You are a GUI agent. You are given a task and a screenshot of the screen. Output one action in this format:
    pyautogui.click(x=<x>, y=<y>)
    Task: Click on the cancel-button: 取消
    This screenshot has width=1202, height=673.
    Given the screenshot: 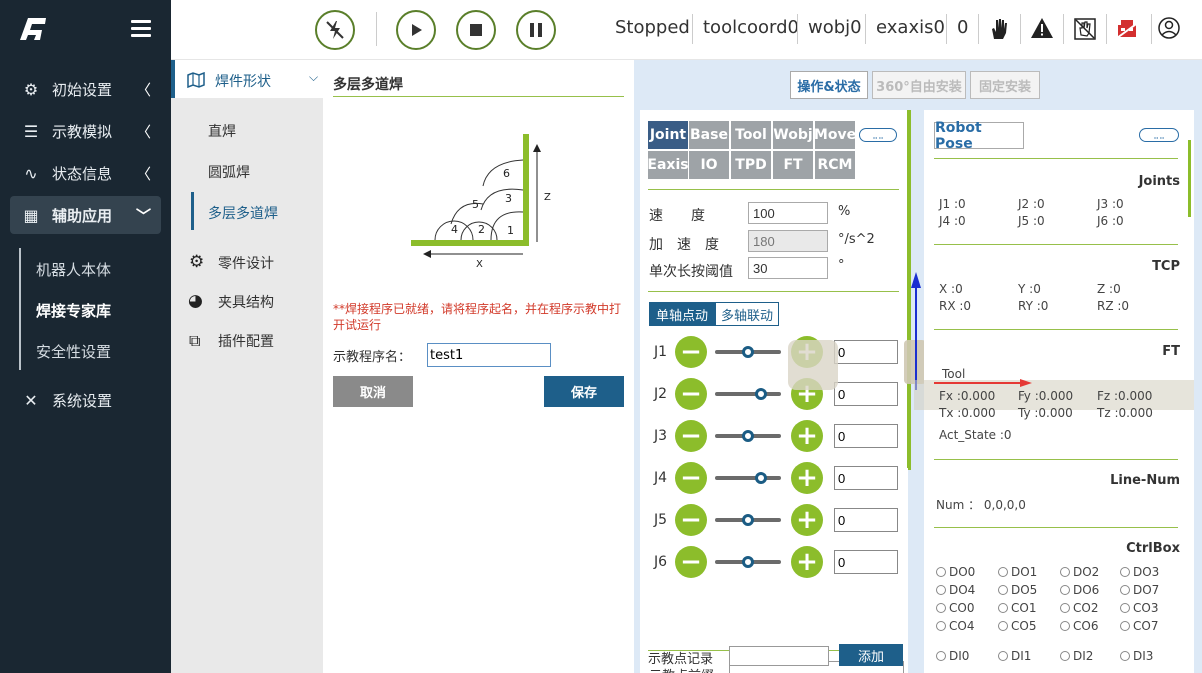 What is the action you would take?
    pyautogui.click(x=373, y=391)
    